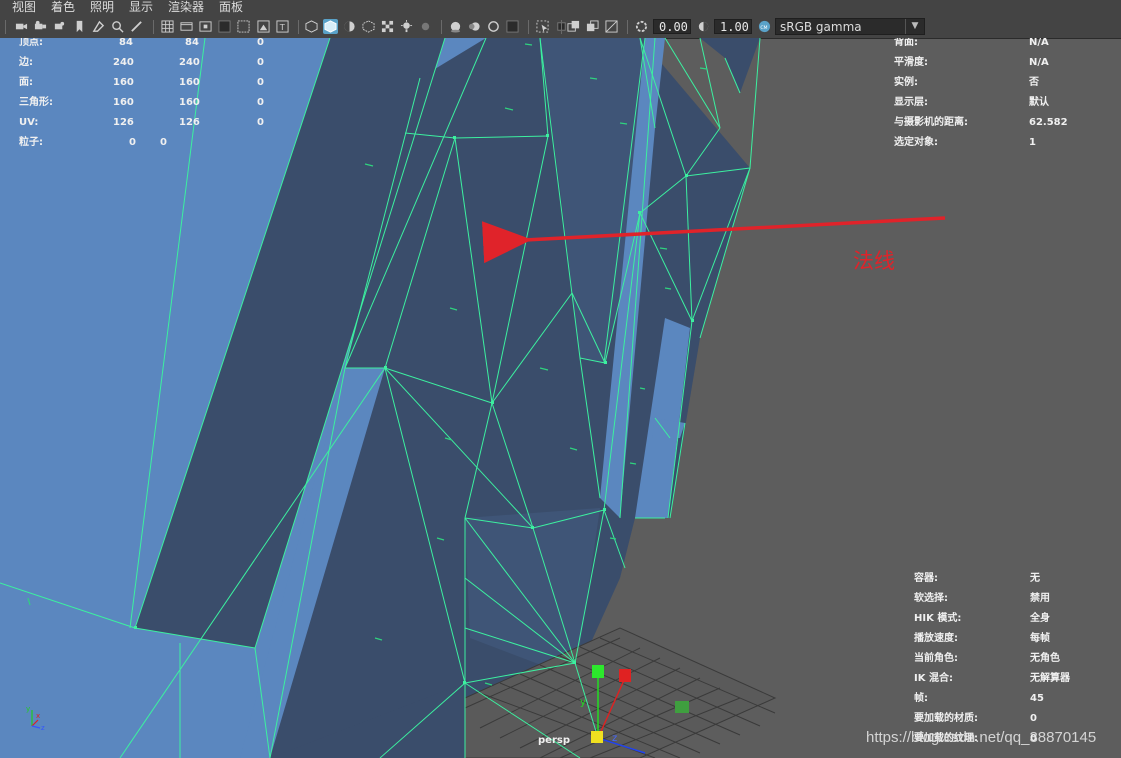 The image size is (1121, 758). Describe the element at coordinates (205, 26) in the screenshot. I see `resolution-gate-icon` at that location.